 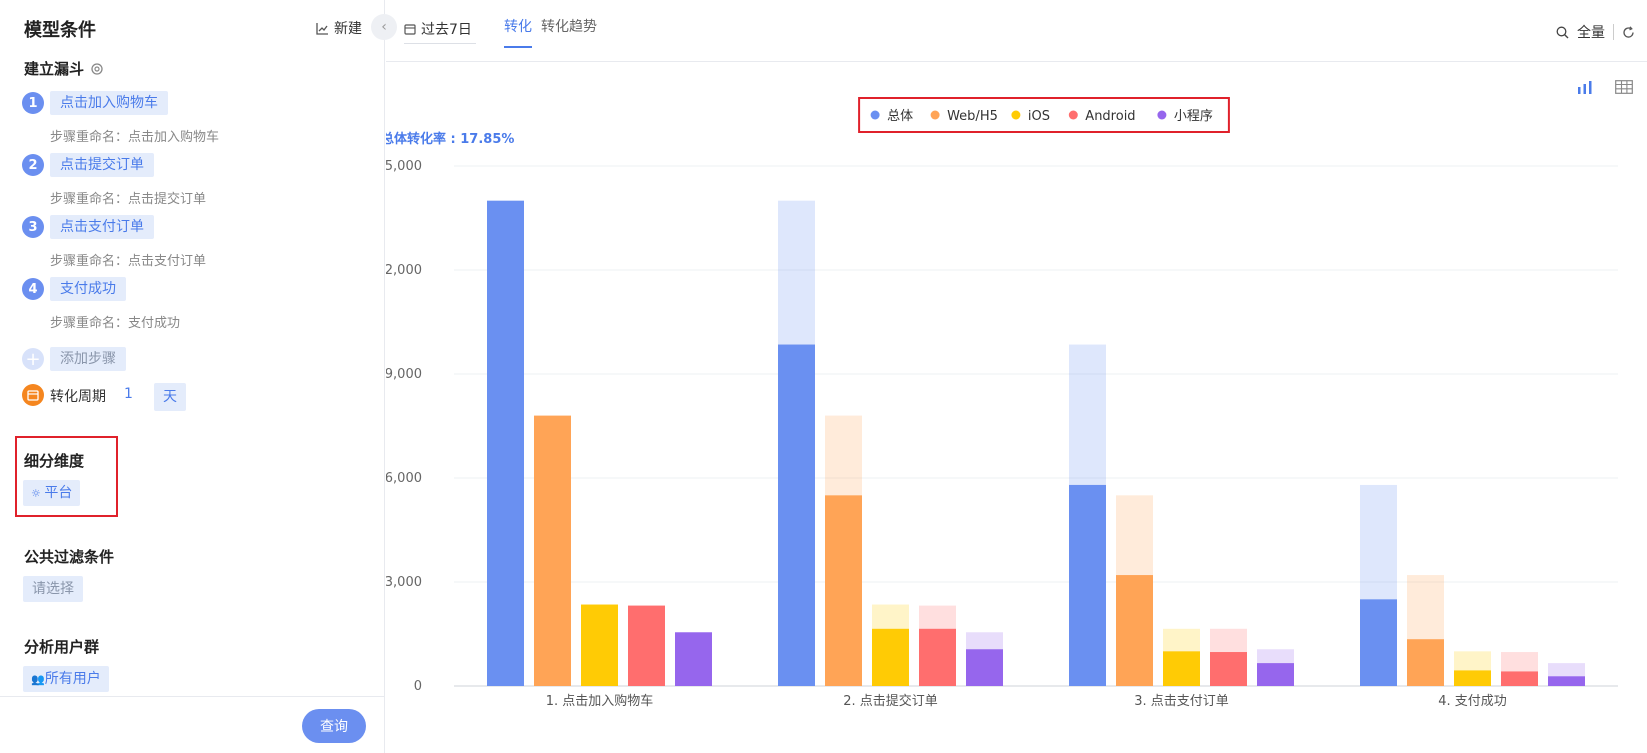 What do you see at coordinates (170, 397) in the screenshot?
I see `conversion-cycle-unit: 天` at bounding box center [170, 397].